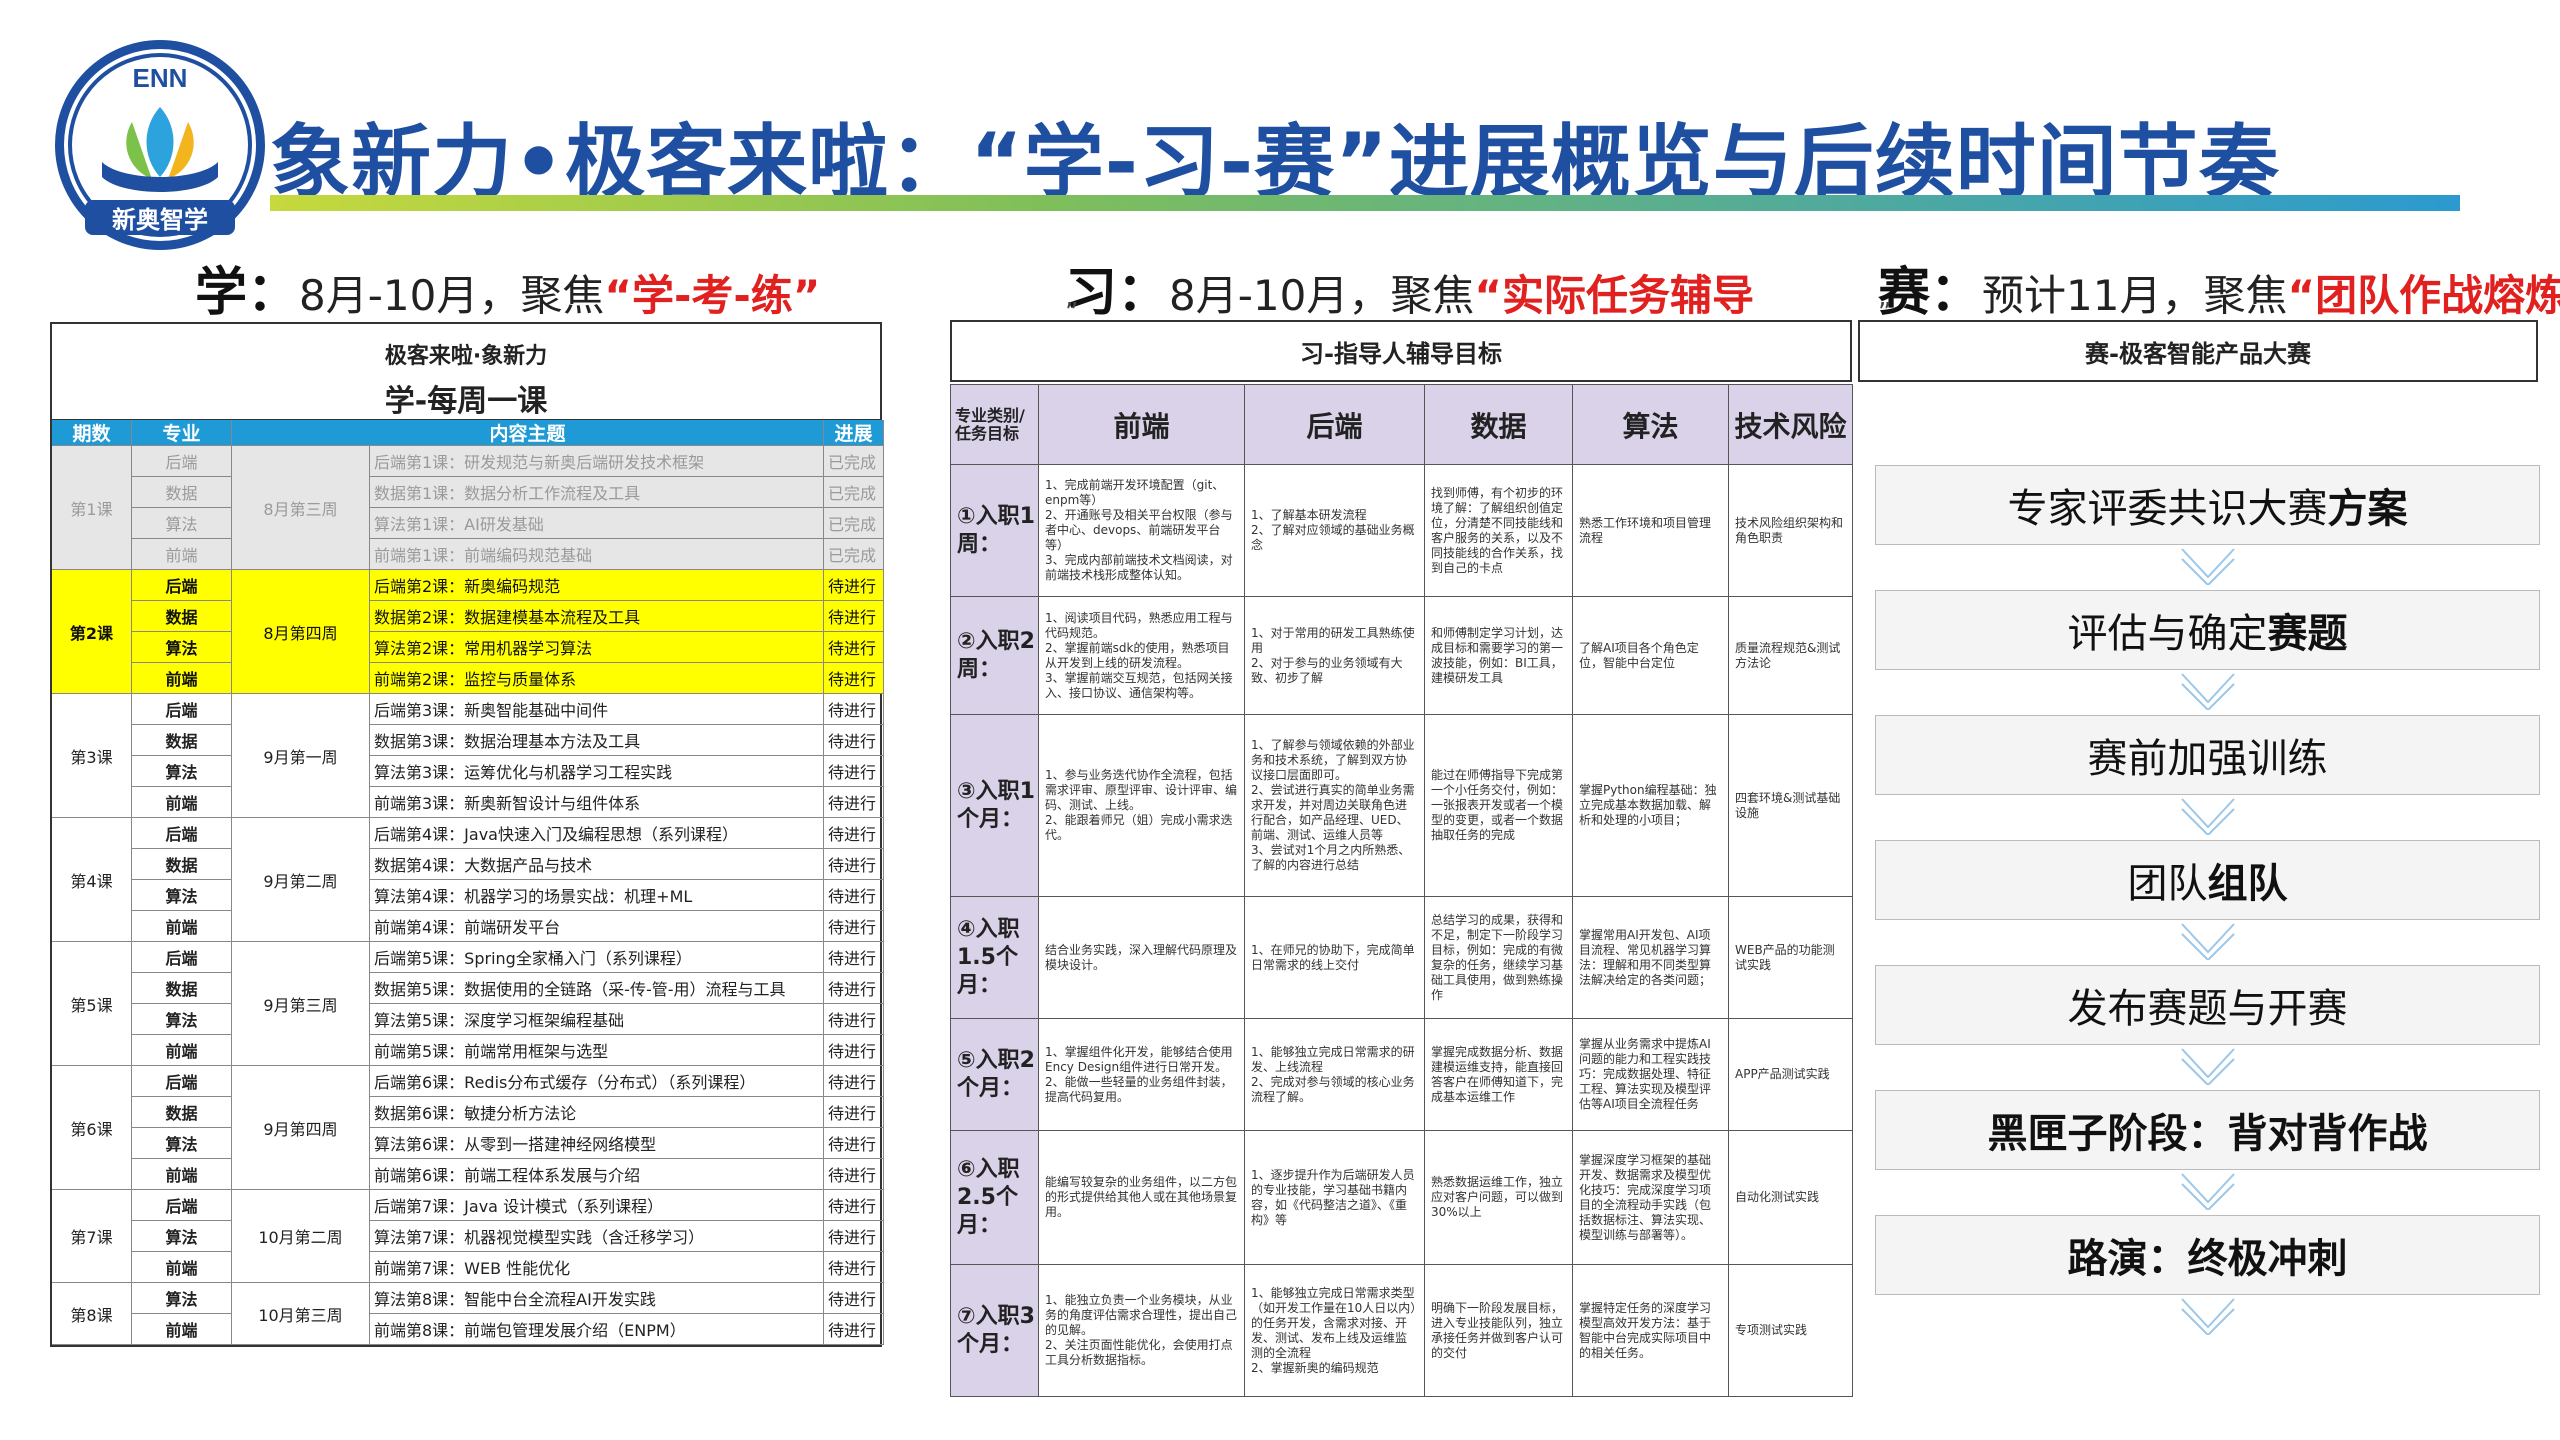 The image size is (2560, 1440). Describe the element at coordinates (466, 372) in the screenshot. I see `weekly-caption: 极客来啦·象新力 学-每周一课` at that location.